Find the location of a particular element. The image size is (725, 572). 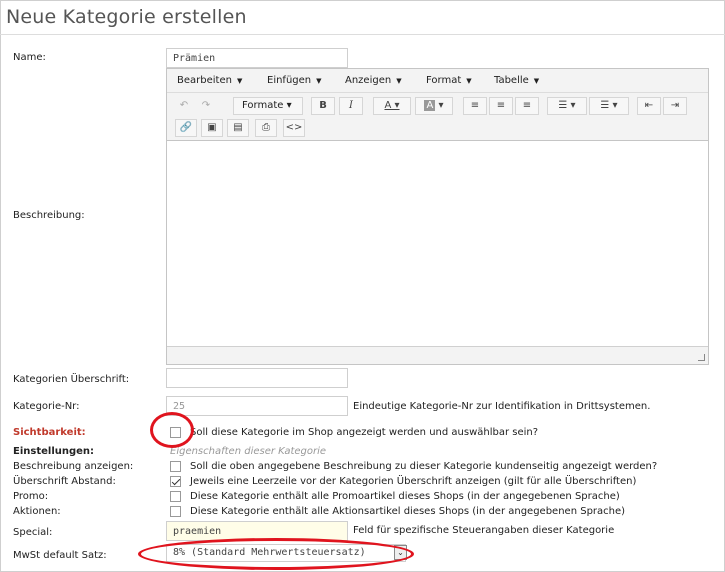

einstellungen-hint: Eigenschaften dieser Kategorie is located at coordinates (248, 451).